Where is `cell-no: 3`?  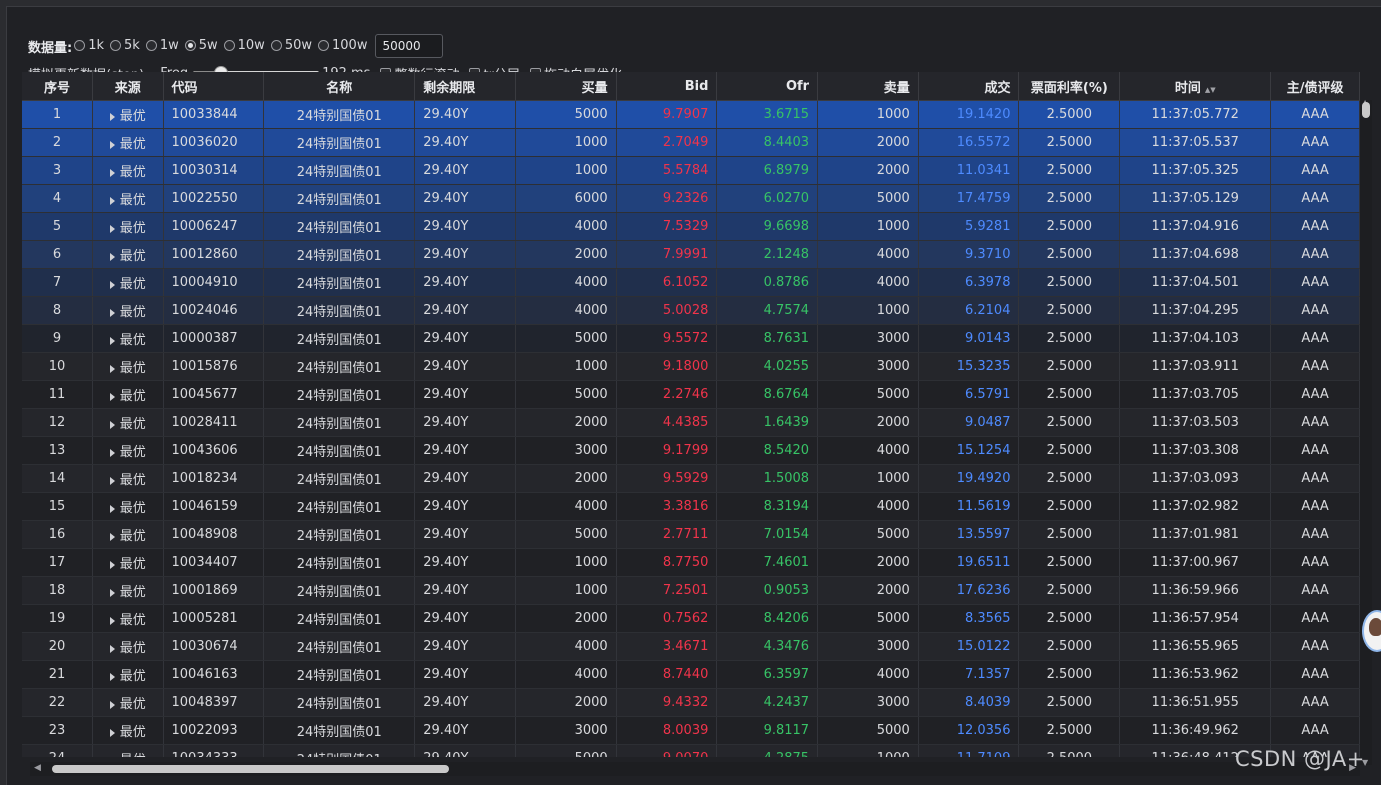
cell-no: 3 is located at coordinates (57, 170).